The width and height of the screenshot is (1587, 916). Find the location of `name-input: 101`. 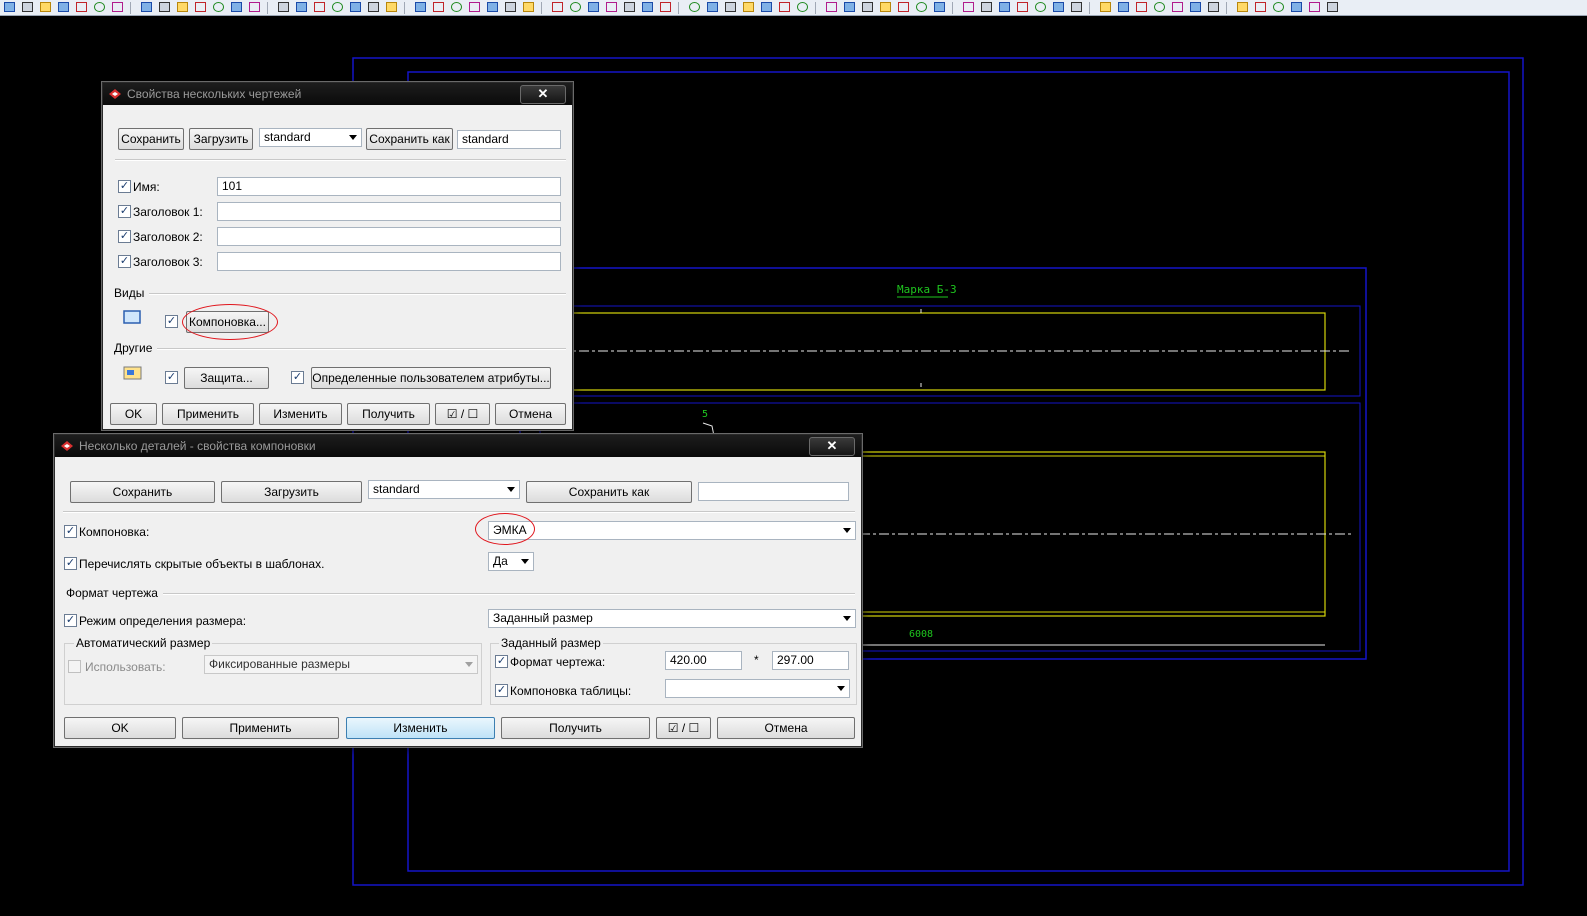

name-input: 101 is located at coordinates (389, 186).